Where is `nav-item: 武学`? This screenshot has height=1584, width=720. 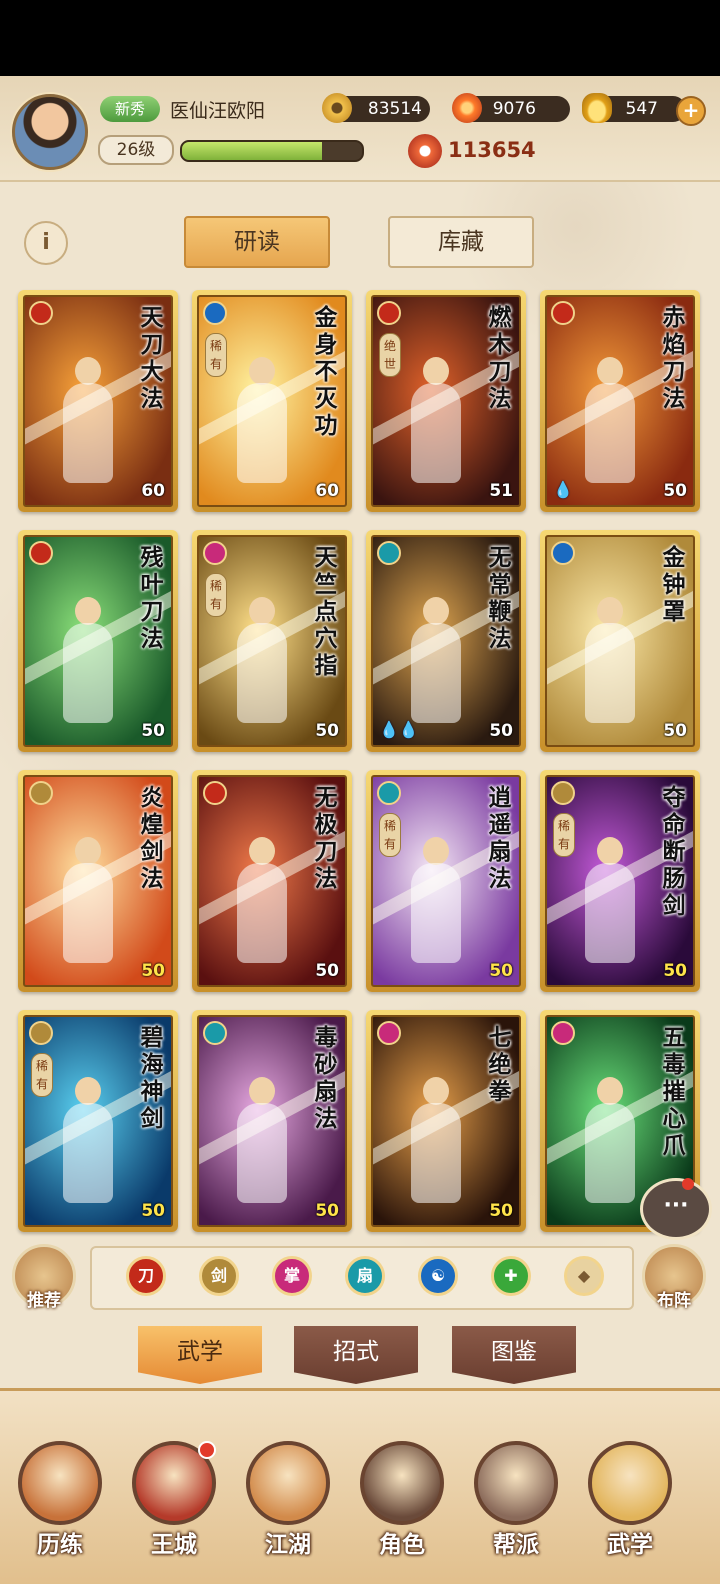 nav-item: 武学 is located at coordinates (630, 1496).